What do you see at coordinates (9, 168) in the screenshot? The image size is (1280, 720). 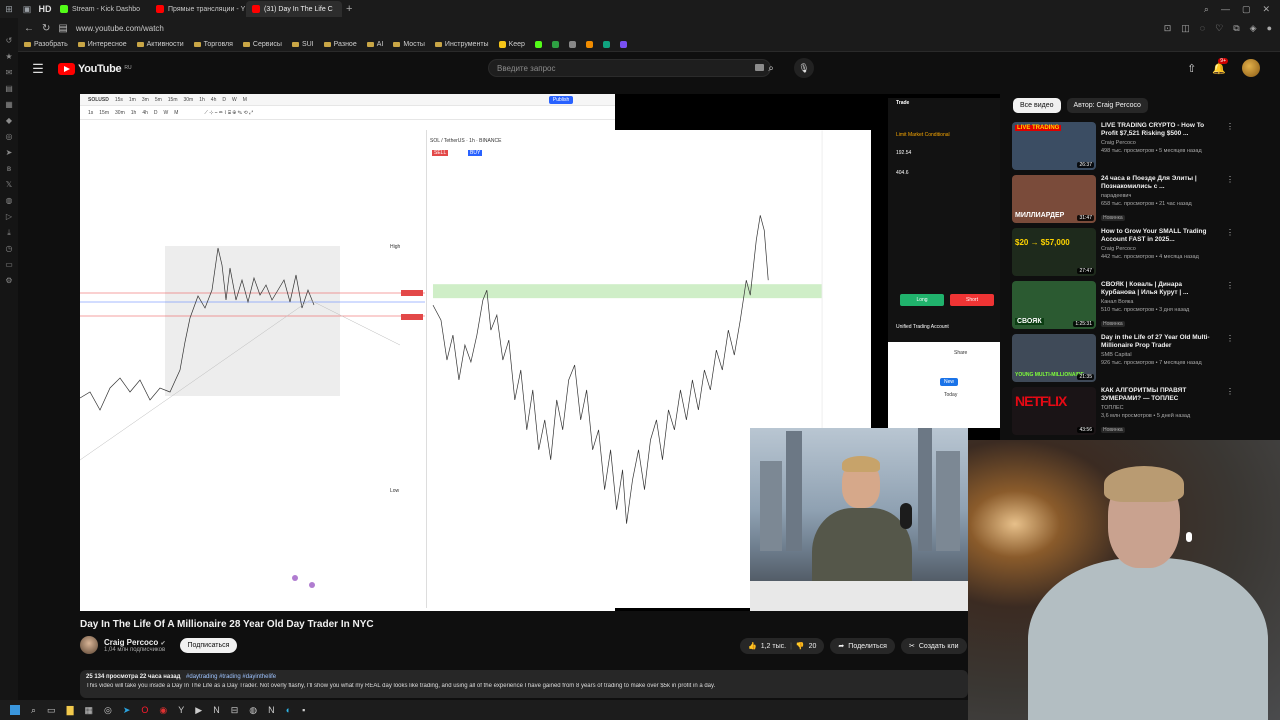 I see `vk-icon: в` at bounding box center [9, 168].